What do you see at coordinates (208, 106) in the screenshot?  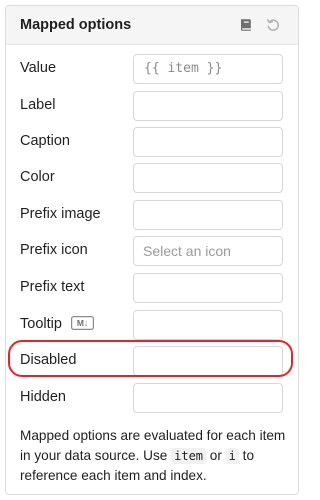 I see `label-input` at bounding box center [208, 106].